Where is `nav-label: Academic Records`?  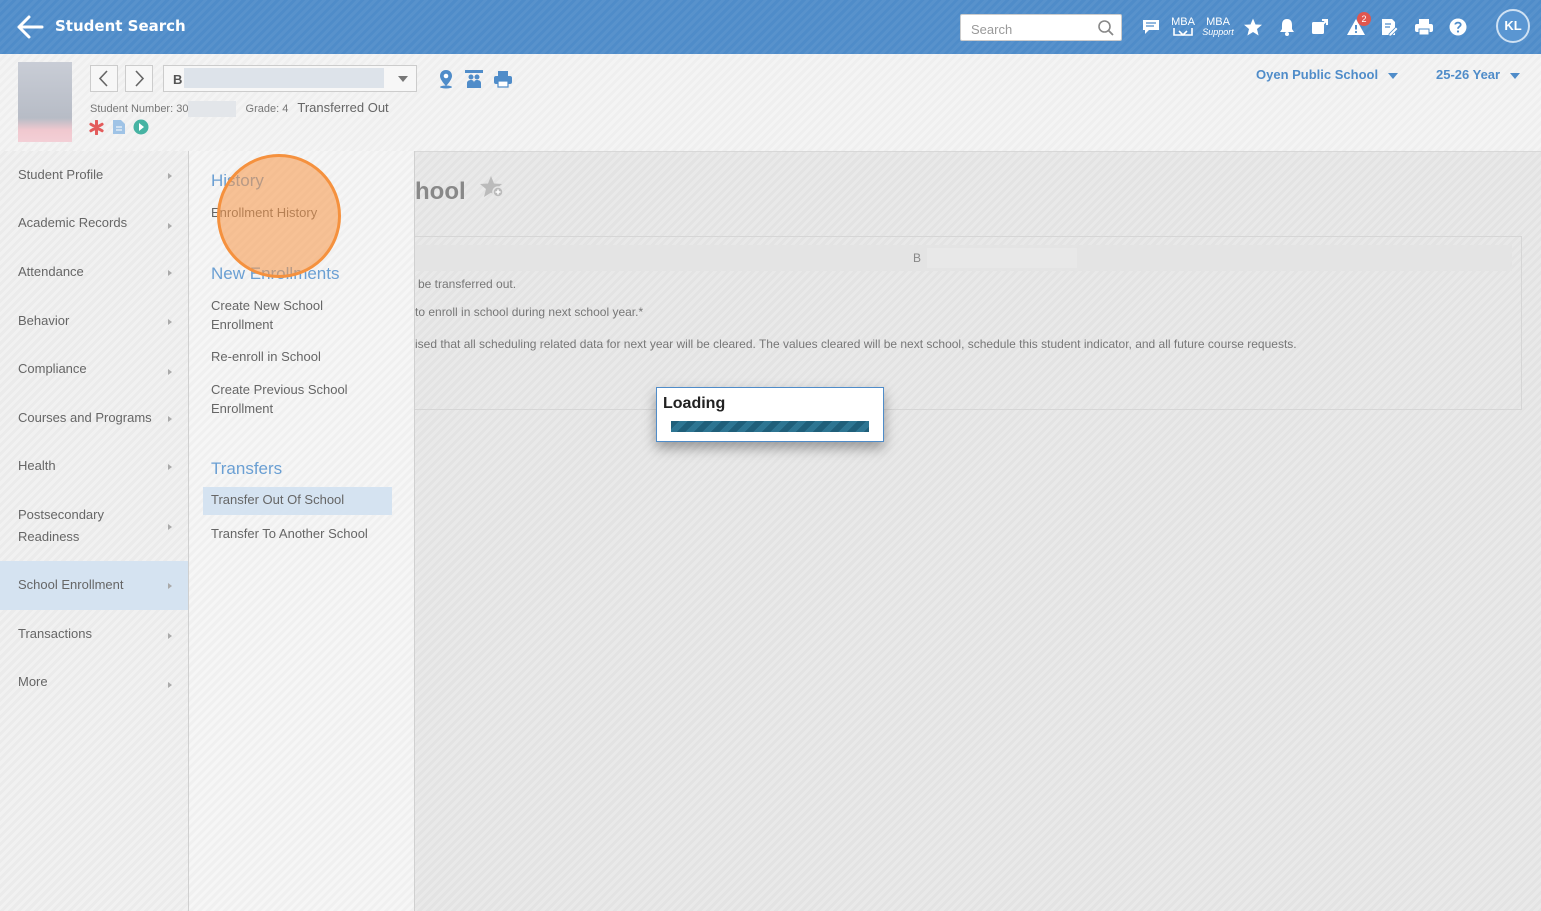 nav-label: Academic Records is located at coordinates (73, 222).